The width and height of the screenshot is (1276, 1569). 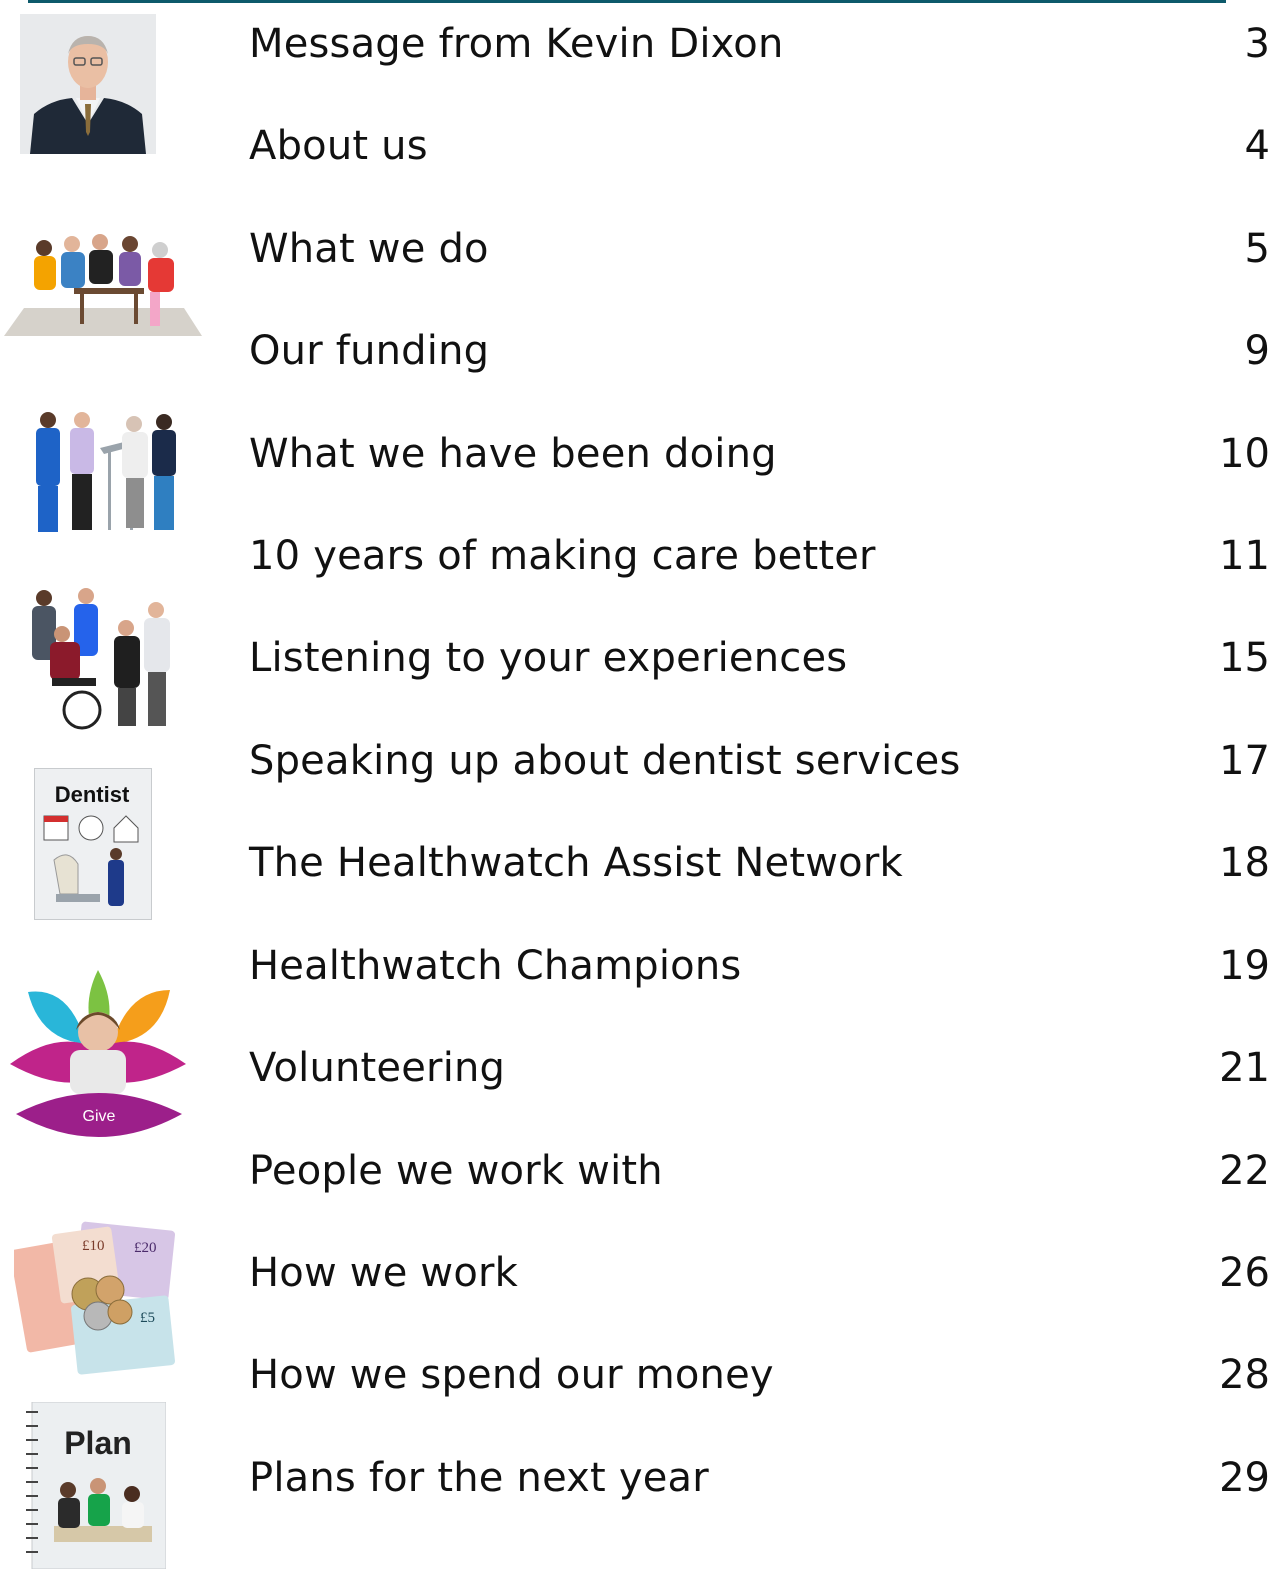 What do you see at coordinates (1244, 1068) in the screenshot?
I see `toc-entry-page: 21` at bounding box center [1244, 1068].